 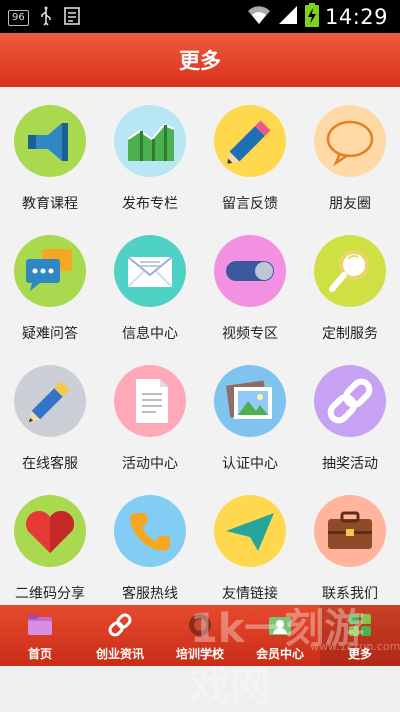 I want to click on page-title: 更多, so click(x=200, y=61).